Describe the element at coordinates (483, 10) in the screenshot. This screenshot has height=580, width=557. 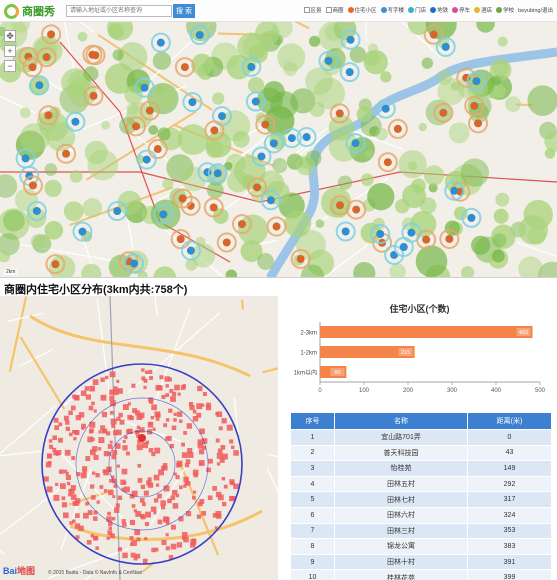
I see `layer-toggle-hotel: 酒店` at that location.